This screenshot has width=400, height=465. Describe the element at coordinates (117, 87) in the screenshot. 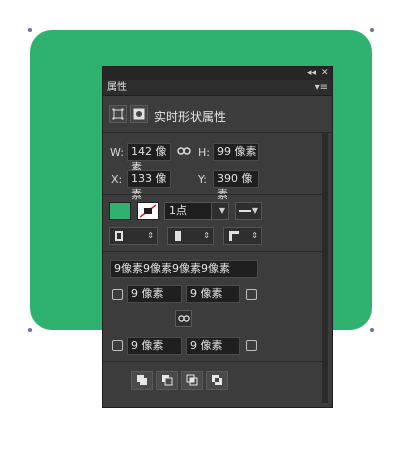

I see `tab-properties: 属性` at that location.